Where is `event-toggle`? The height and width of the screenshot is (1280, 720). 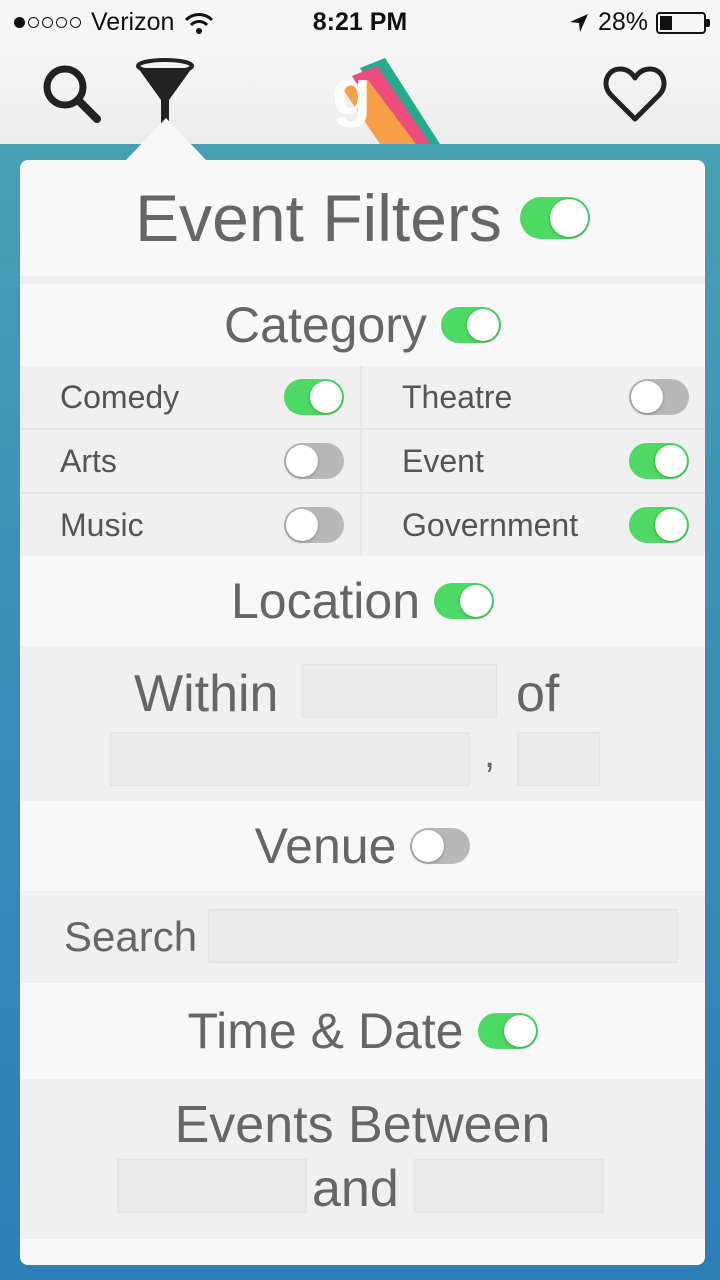 event-toggle is located at coordinates (659, 461).